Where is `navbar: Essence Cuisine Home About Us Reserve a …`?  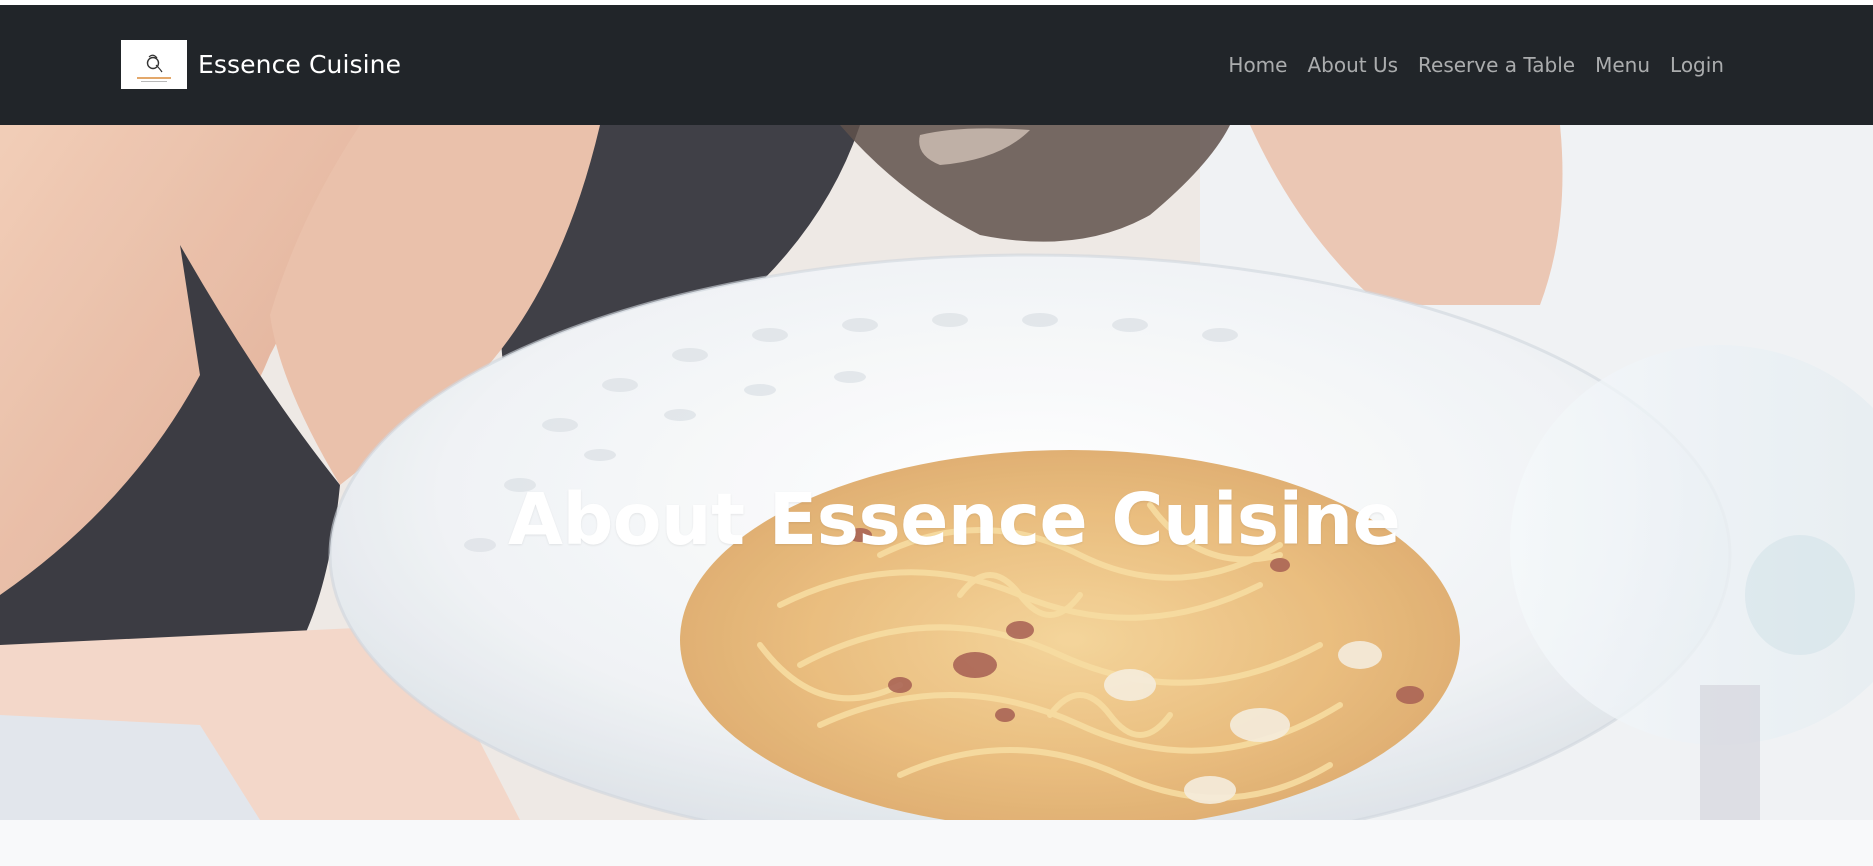
navbar: Essence Cuisine Home About Us Reserve a … is located at coordinates (936, 65).